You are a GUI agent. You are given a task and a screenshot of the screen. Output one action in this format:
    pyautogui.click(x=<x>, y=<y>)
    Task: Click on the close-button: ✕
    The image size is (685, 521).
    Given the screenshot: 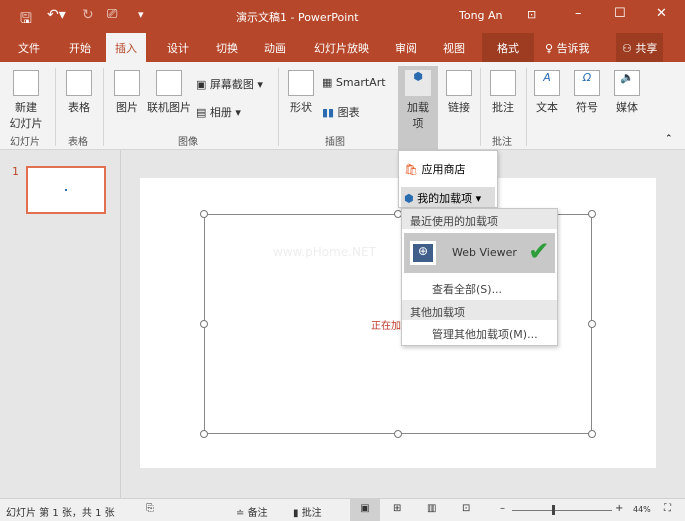 What is the action you would take?
    pyautogui.click(x=661, y=13)
    